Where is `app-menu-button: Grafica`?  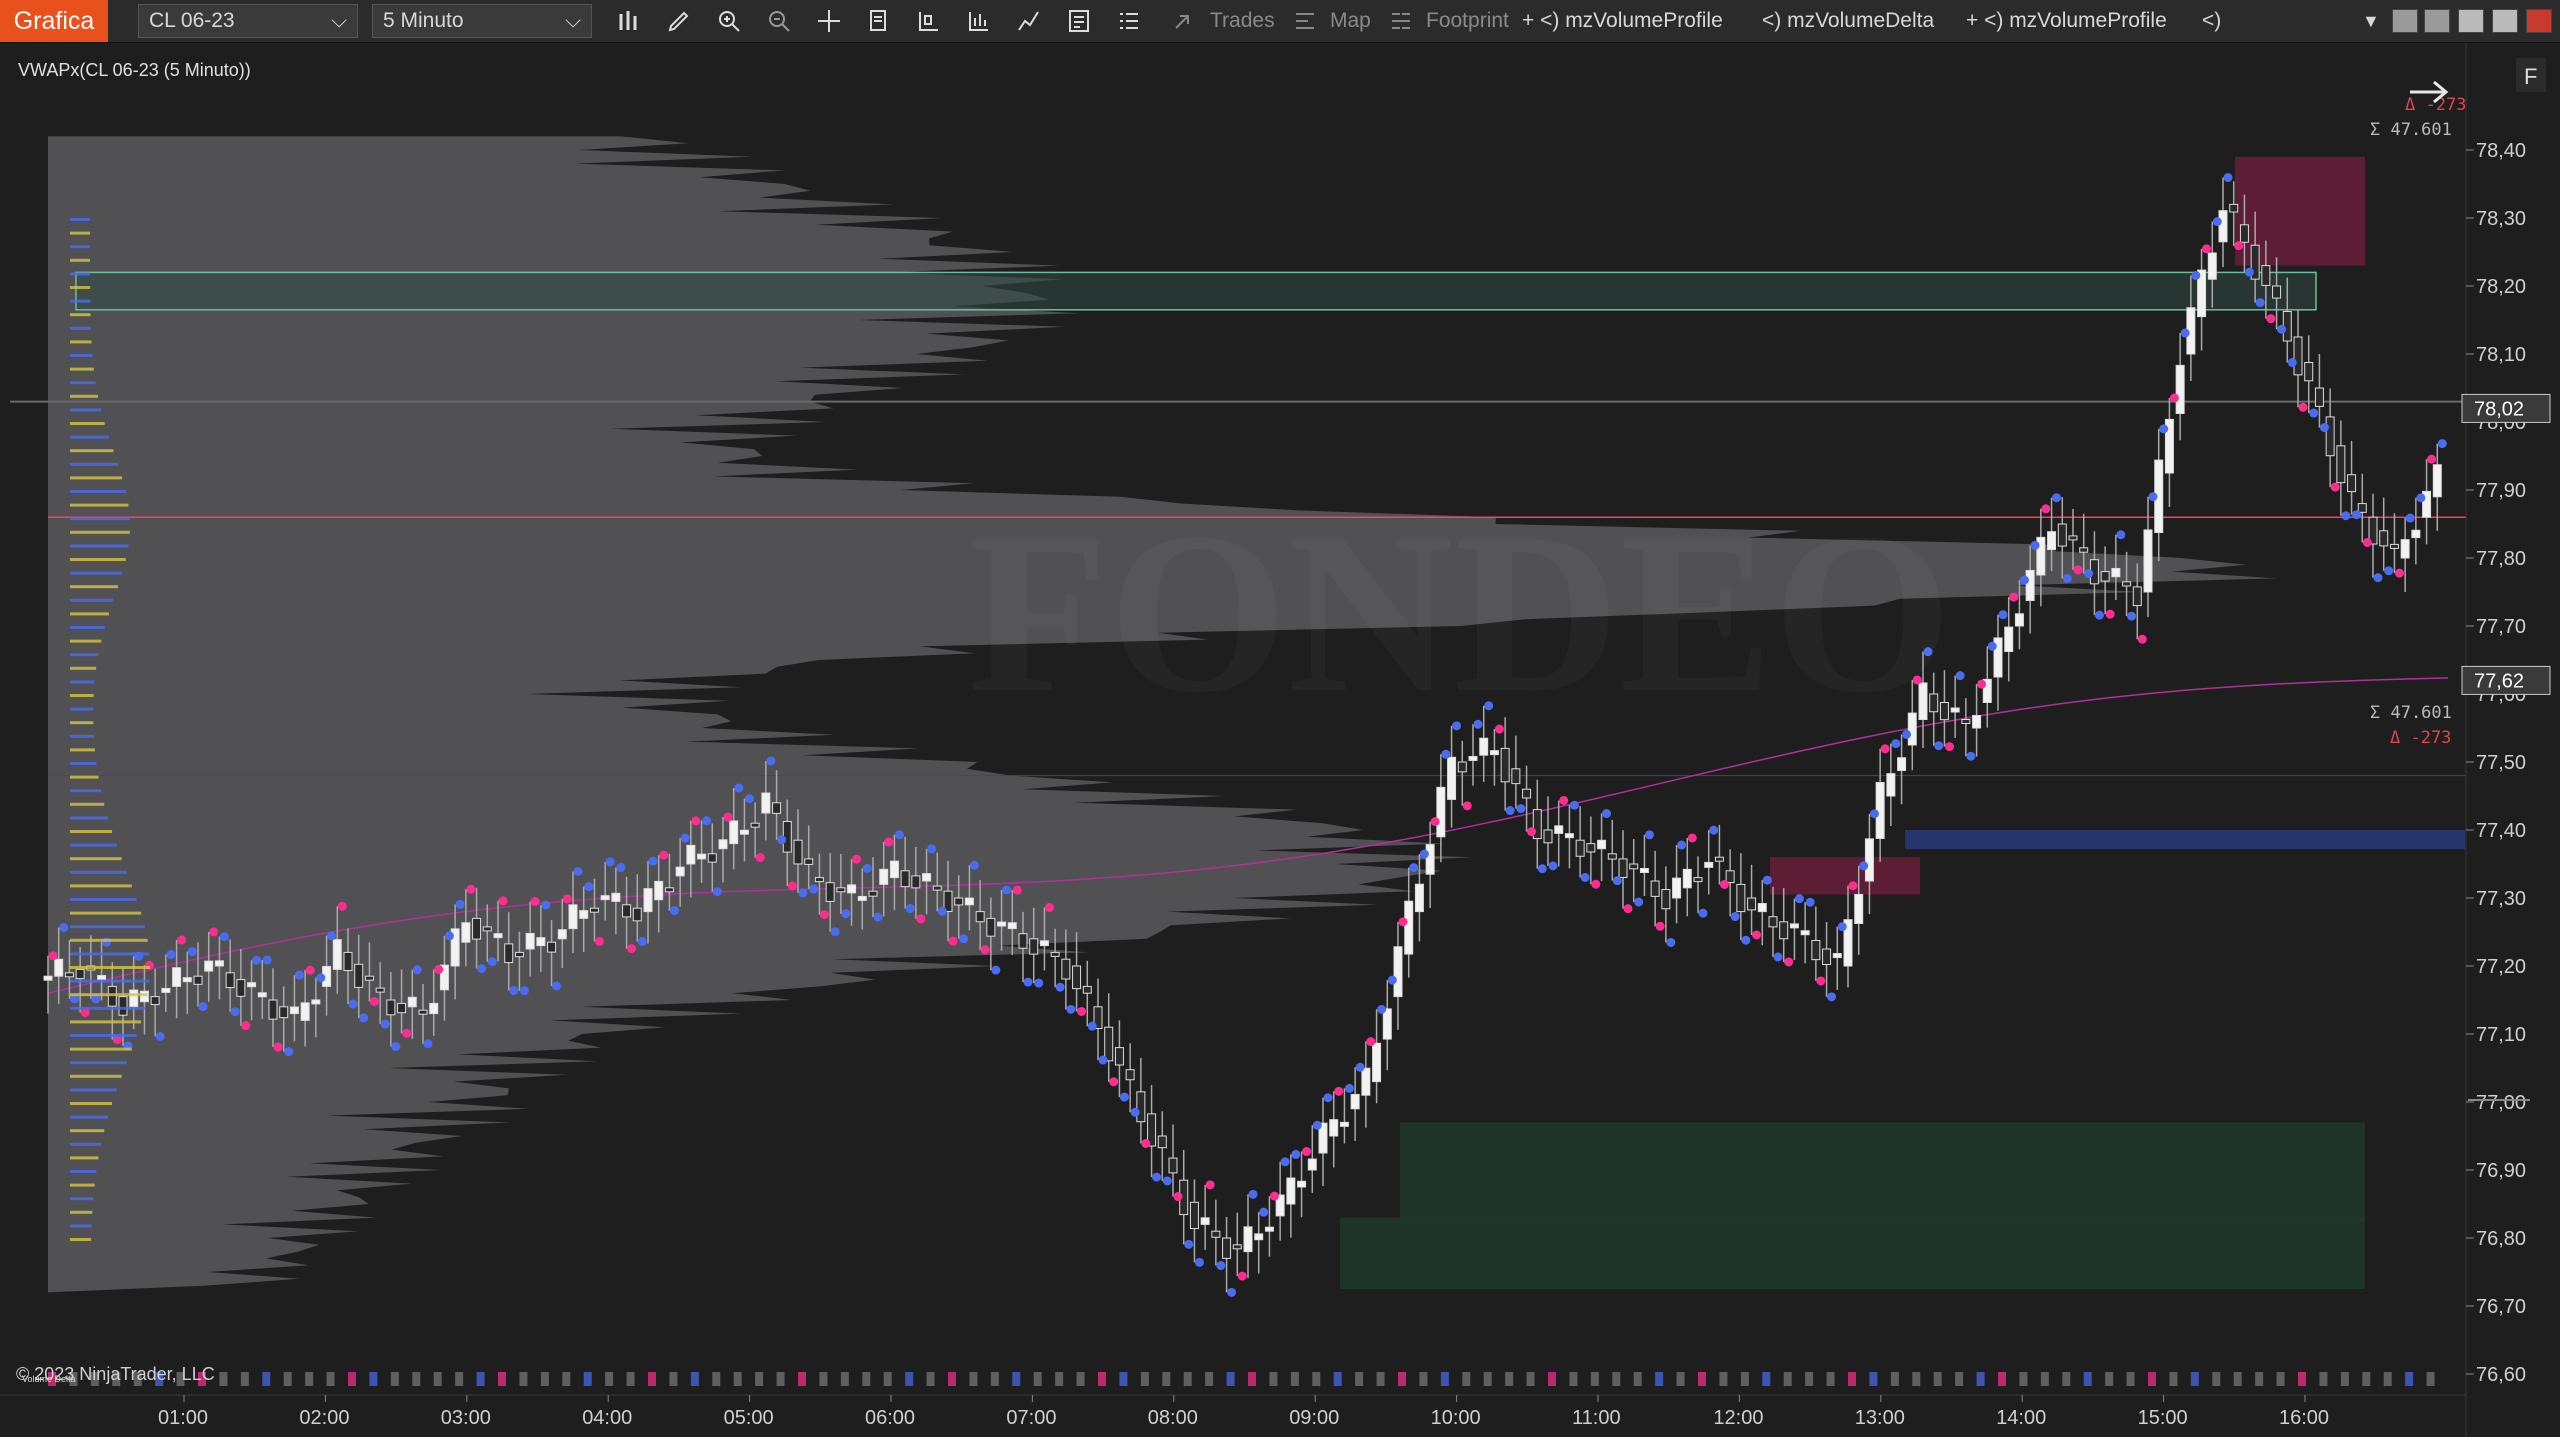
app-menu-button: Grafica is located at coordinates (54, 21).